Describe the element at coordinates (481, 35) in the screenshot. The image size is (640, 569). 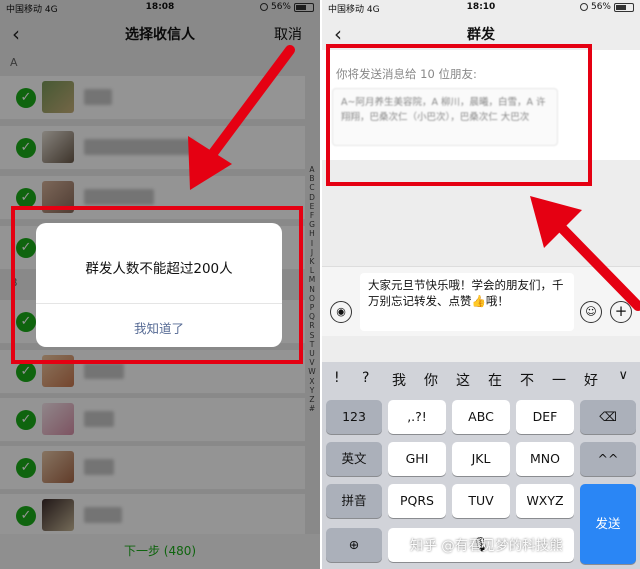
I see `page-title: 群发` at that location.